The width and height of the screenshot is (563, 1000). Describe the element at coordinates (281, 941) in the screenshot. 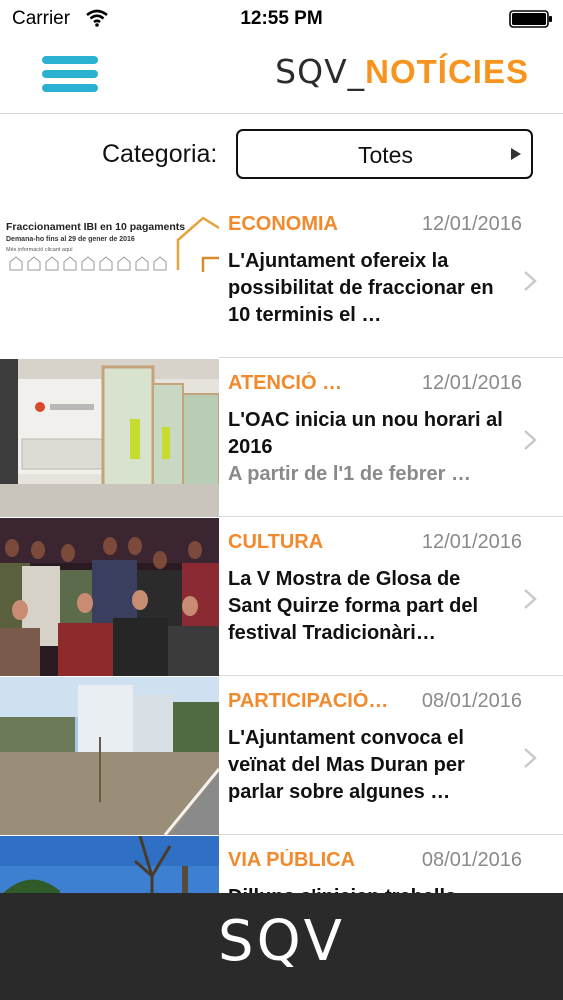

I see `footer-logo: SQV` at that location.